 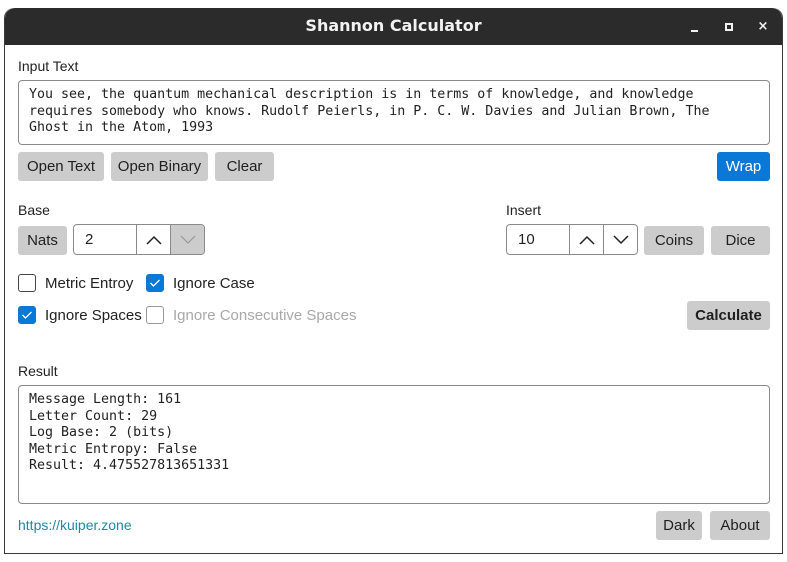 I want to click on metric-entropy-label: Metric Entroy, so click(x=89, y=283).